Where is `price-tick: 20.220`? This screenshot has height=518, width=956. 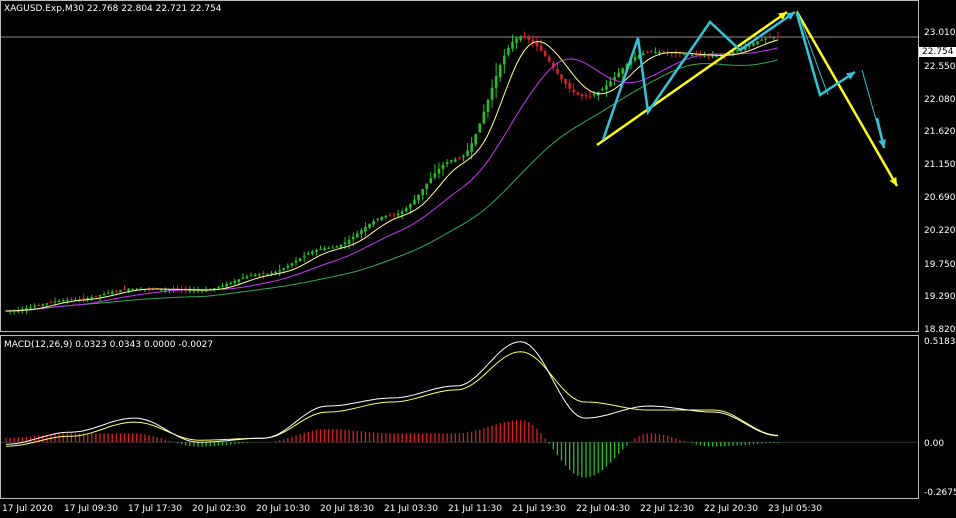
price-tick: 20.220 is located at coordinates (940, 231).